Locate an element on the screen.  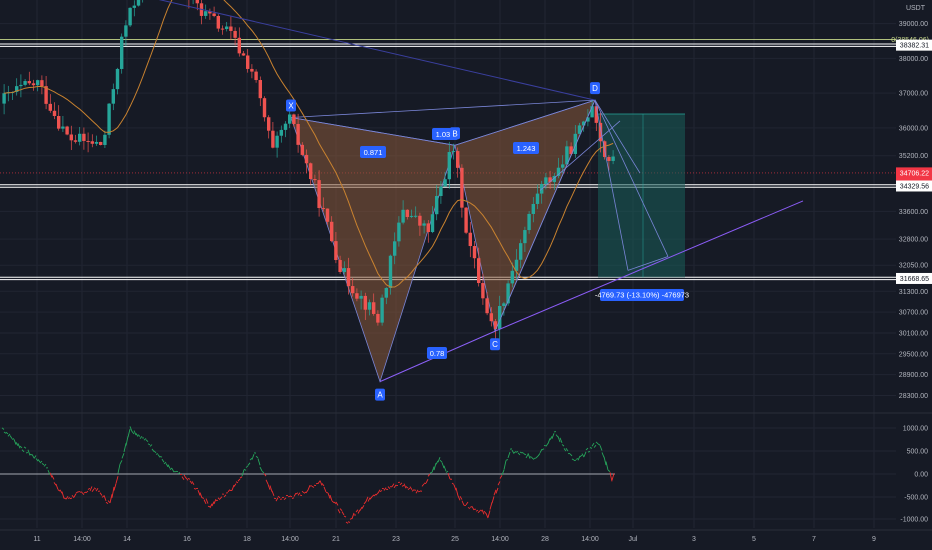
price-tick-11: 30100.00 is located at coordinates (913, 333).